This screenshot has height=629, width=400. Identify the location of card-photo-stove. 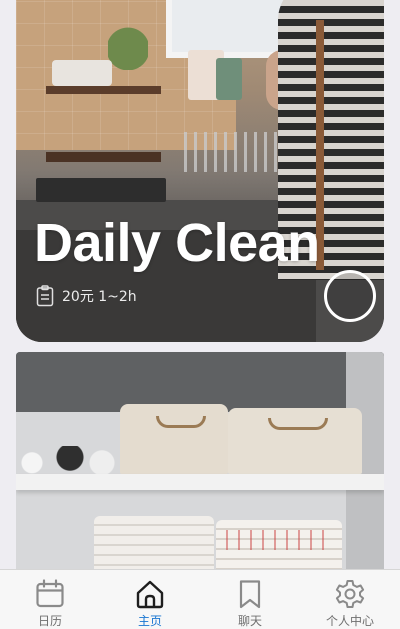
(101, 190).